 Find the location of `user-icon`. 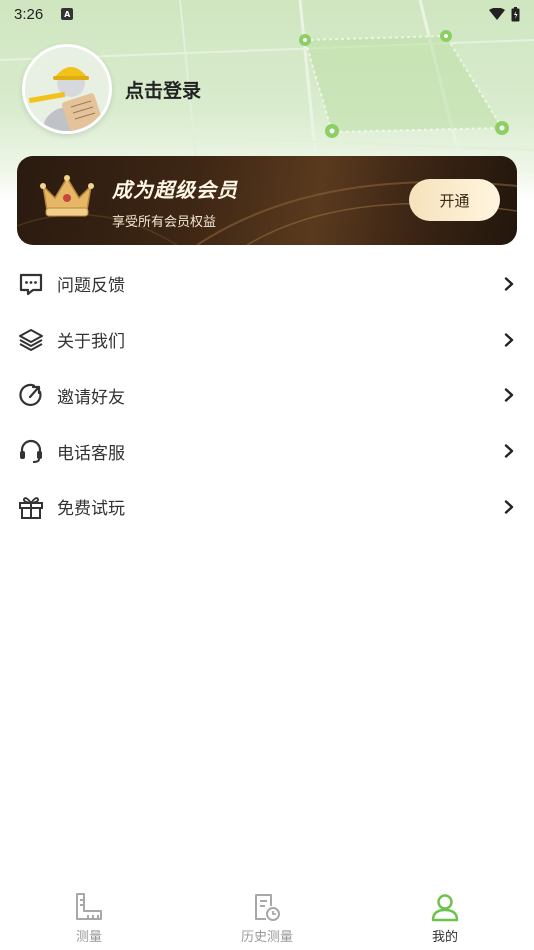

user-icon is located at coordinates (445, 907).